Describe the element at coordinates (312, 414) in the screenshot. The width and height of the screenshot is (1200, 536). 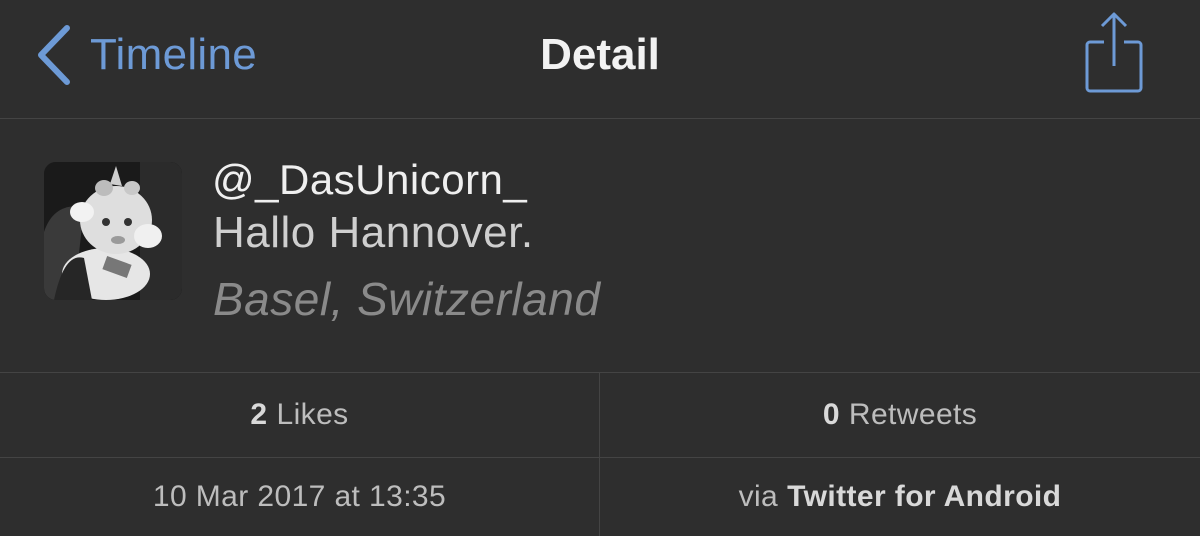
I see `likes-label: Likes` at that location.